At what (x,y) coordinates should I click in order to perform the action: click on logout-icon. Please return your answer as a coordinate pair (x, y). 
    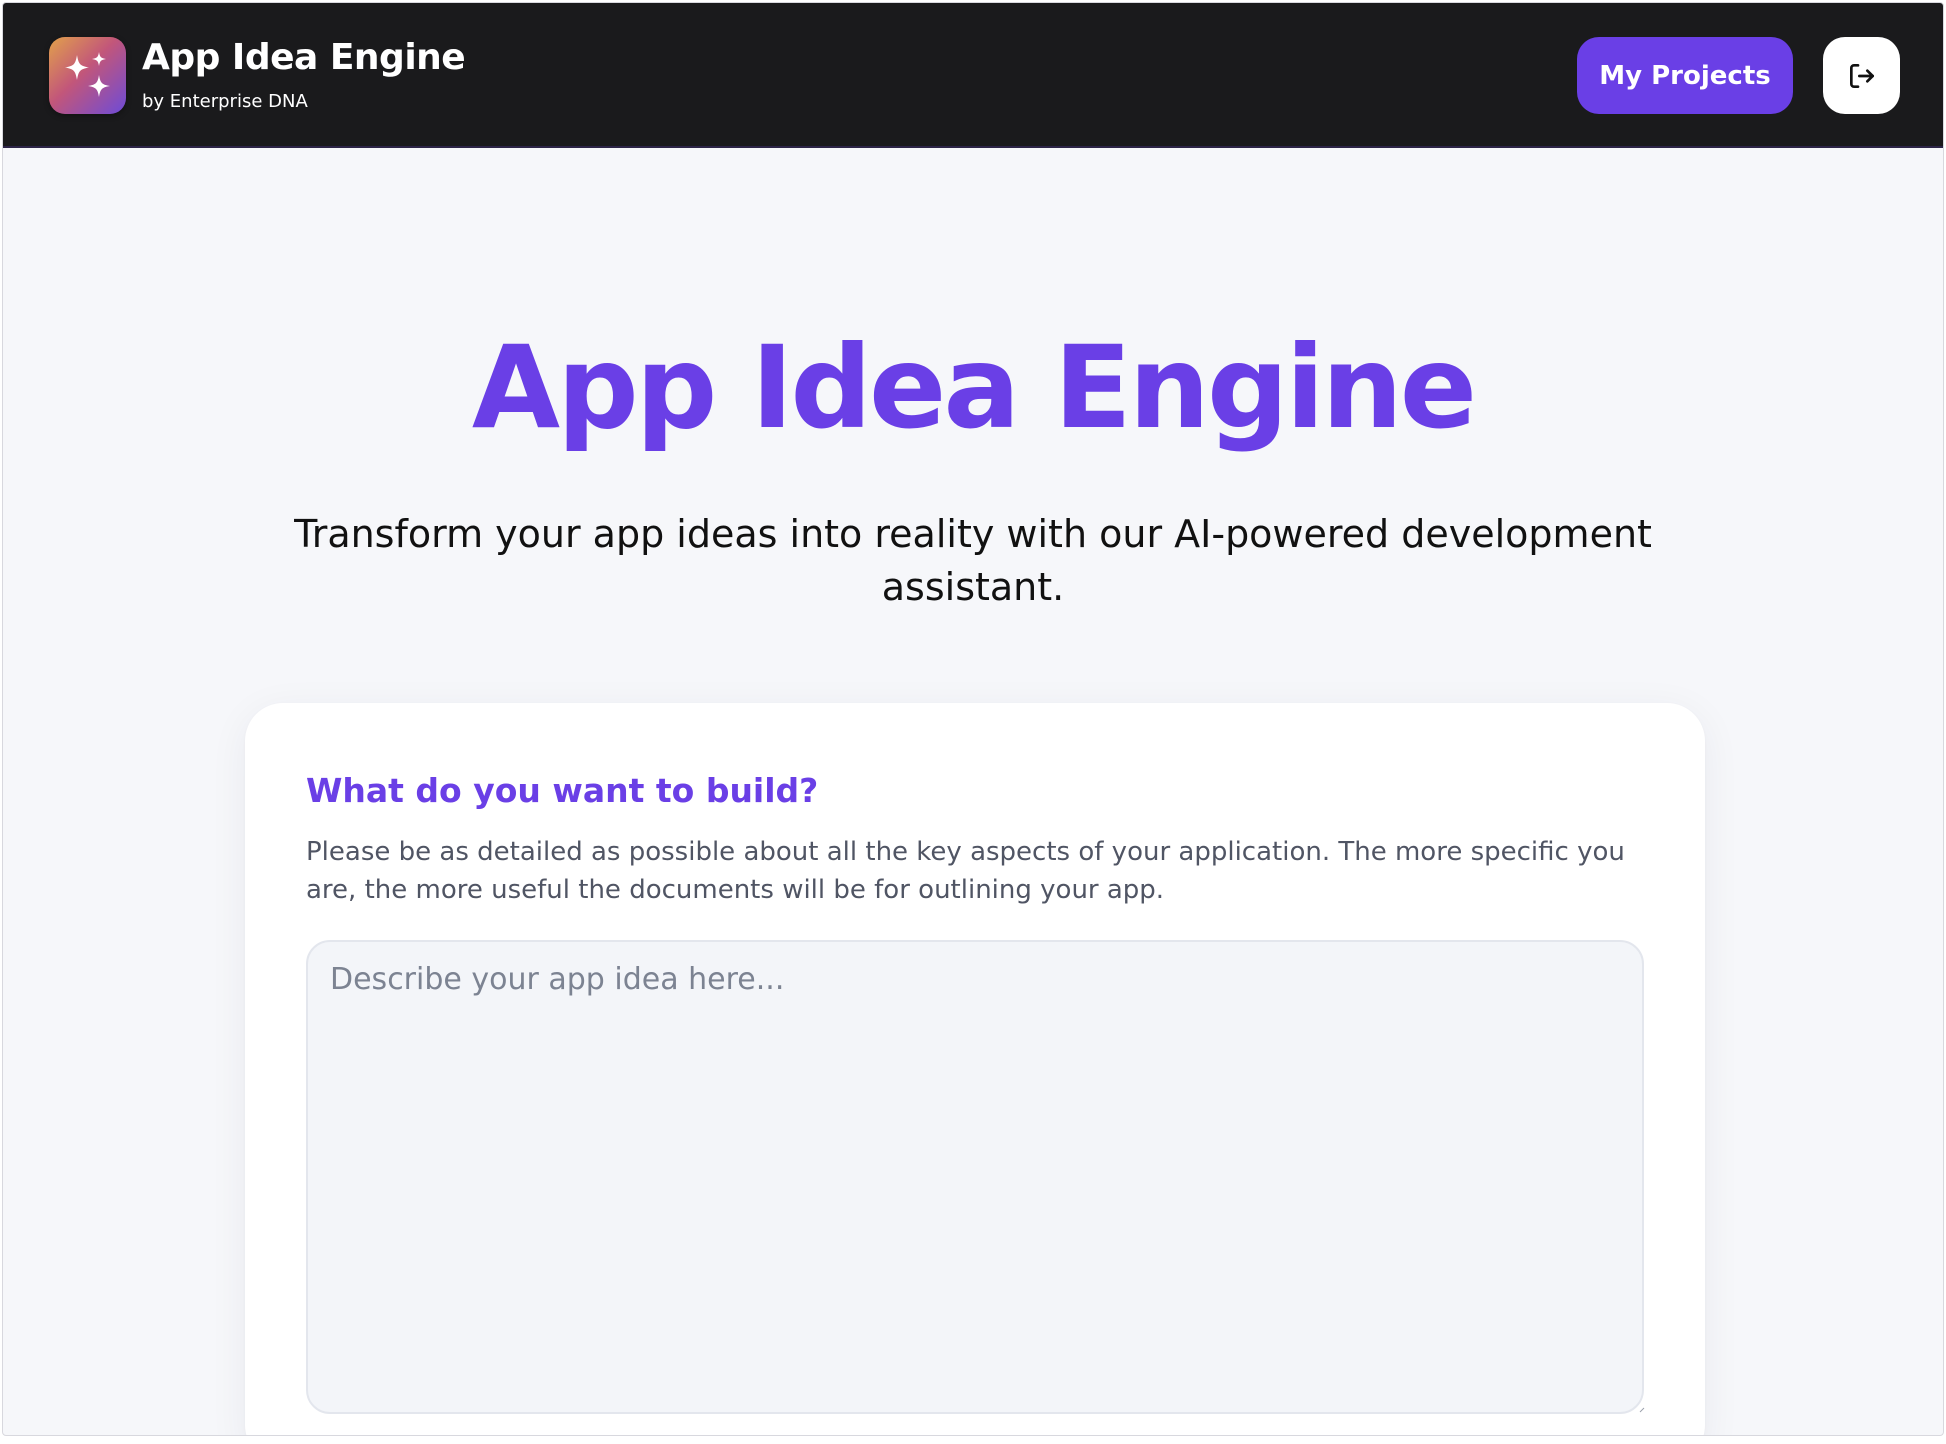
    Looking at the image, I should click on (1861, 75).